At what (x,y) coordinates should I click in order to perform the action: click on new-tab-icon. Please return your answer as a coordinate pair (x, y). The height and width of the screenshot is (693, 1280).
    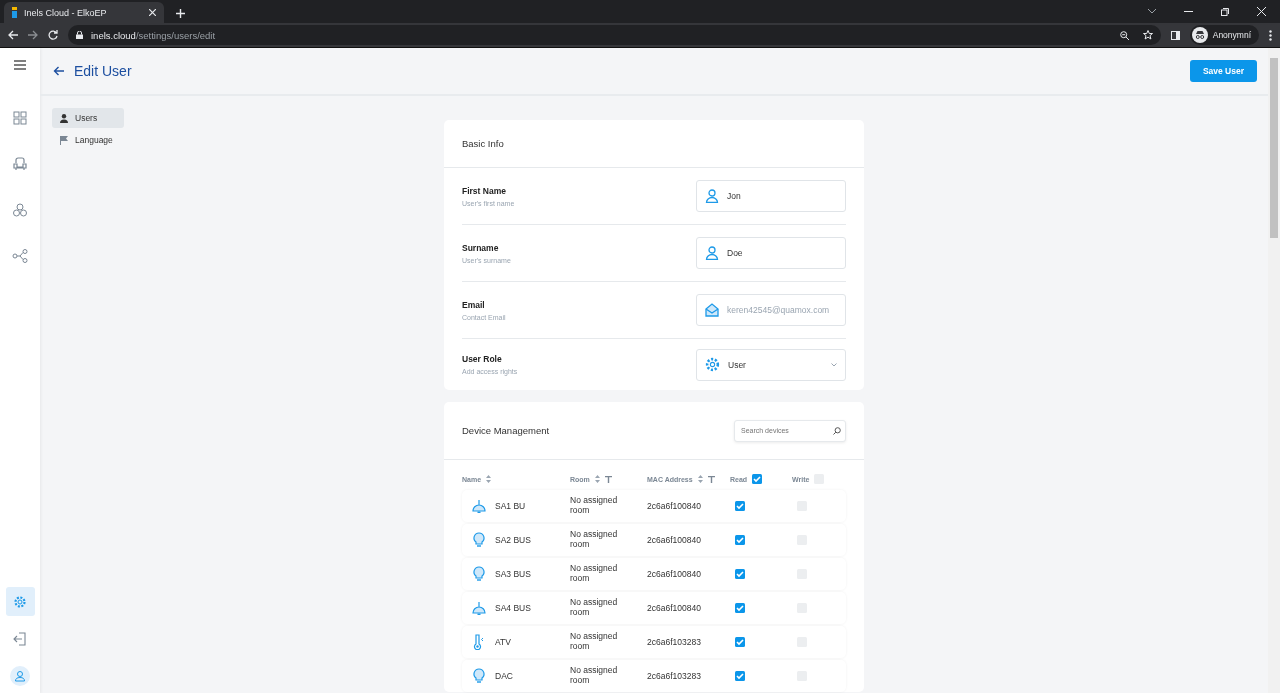
    Looking at the image, I should click on (180, 13).